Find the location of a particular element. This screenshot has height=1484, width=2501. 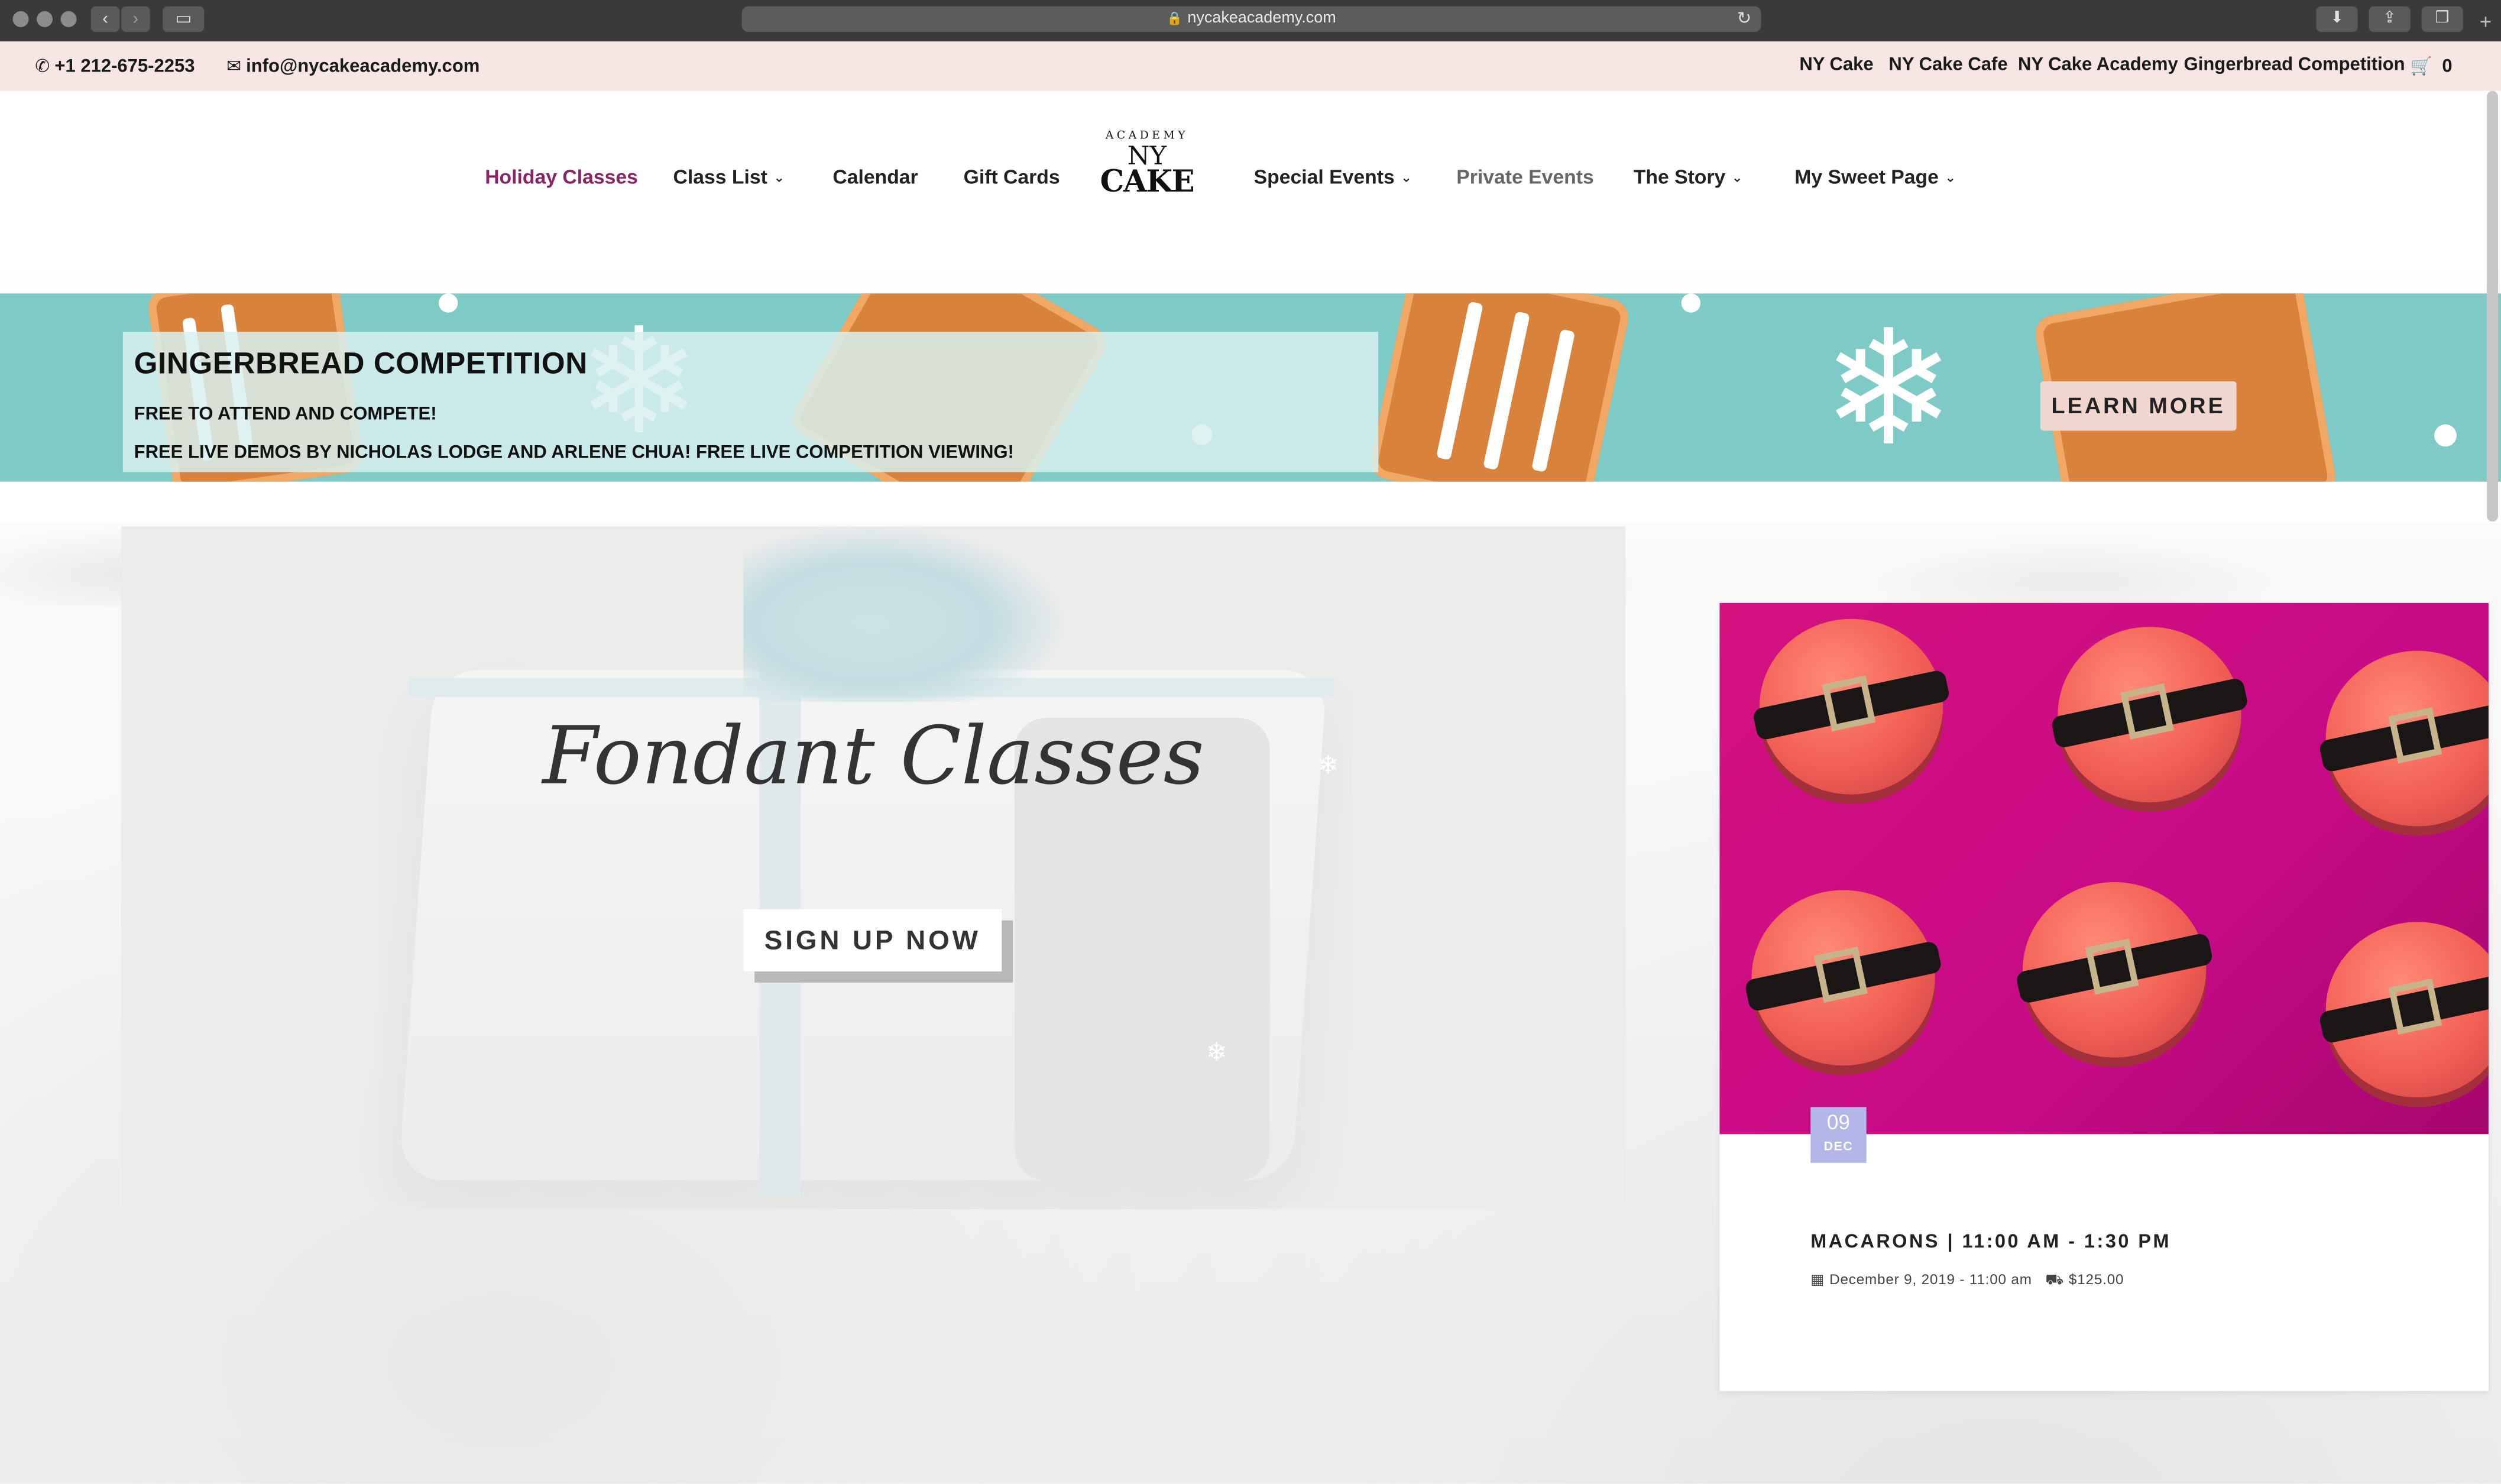

nav-holiday-classes: Holiday Classes is located at coordinates (561, 177).